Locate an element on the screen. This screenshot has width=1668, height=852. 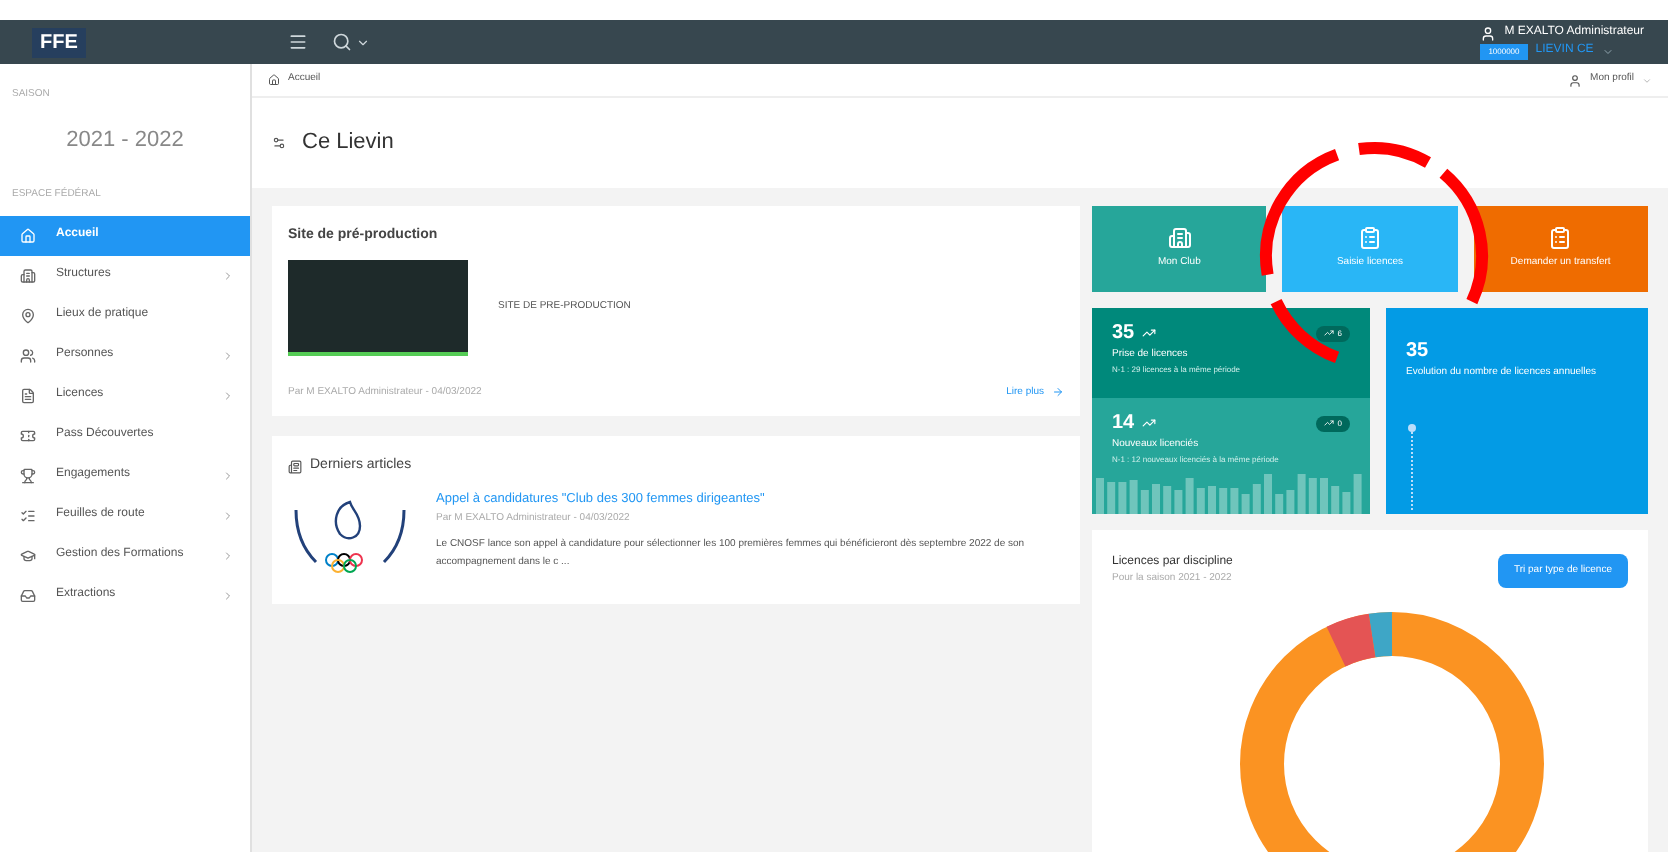
search-icon is located at coordinates (342, 42).